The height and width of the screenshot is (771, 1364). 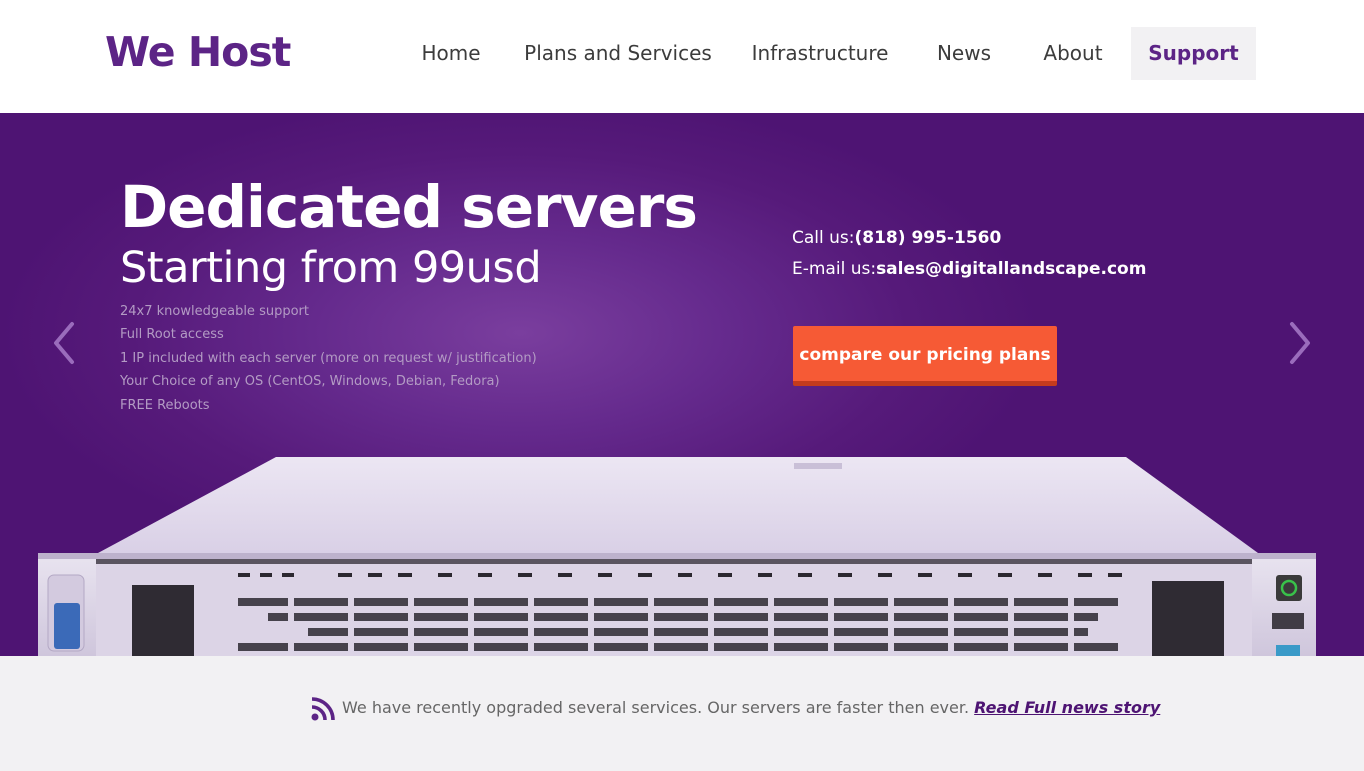 I want to click on compare-pricing-button: compare our pricing plans, so click(x=925, y=356).